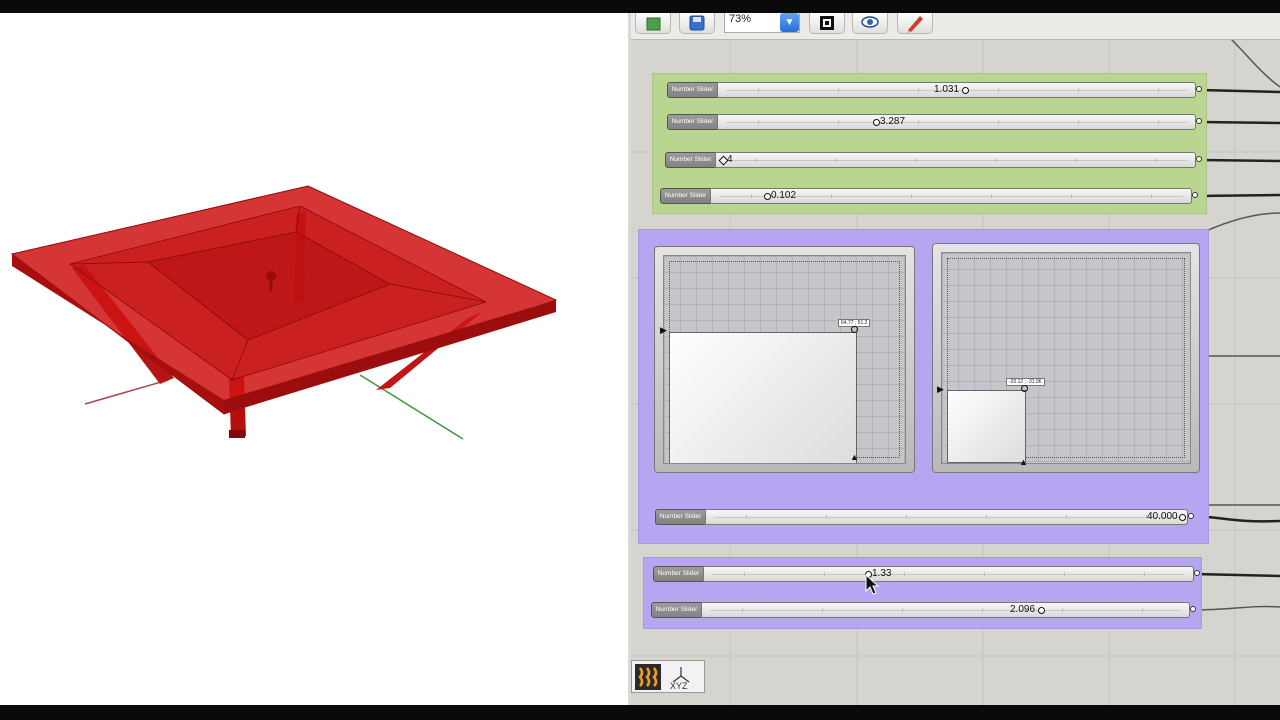 This screenshot has height=720, width=1280. I want to click on slider-track: 3.287, so click(956, 122).